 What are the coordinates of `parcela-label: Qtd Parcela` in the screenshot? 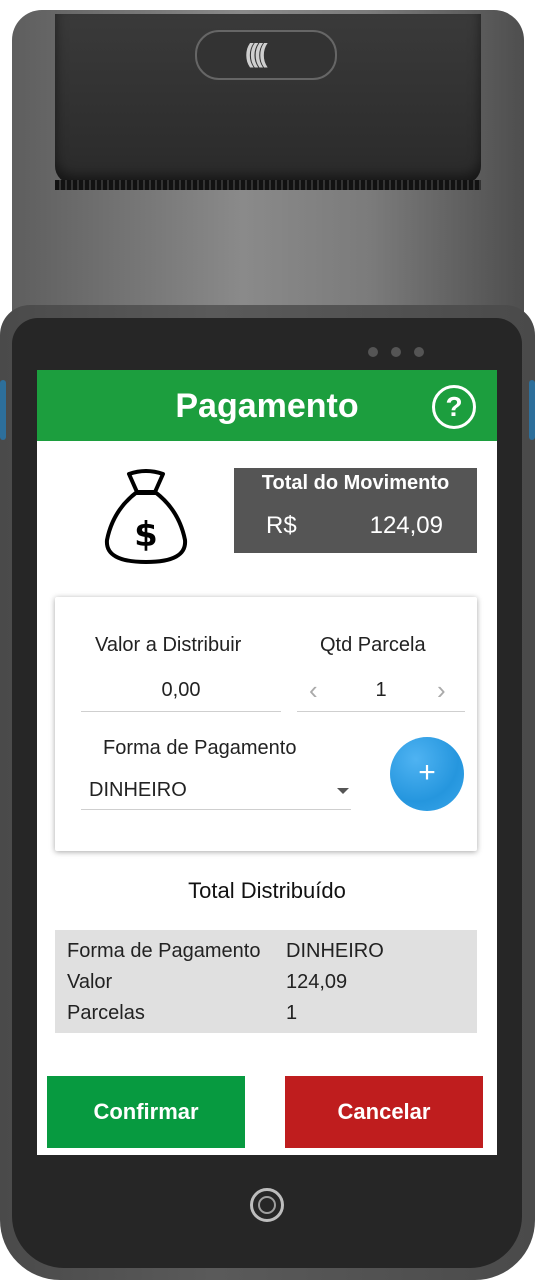 It's located at (373, 645).